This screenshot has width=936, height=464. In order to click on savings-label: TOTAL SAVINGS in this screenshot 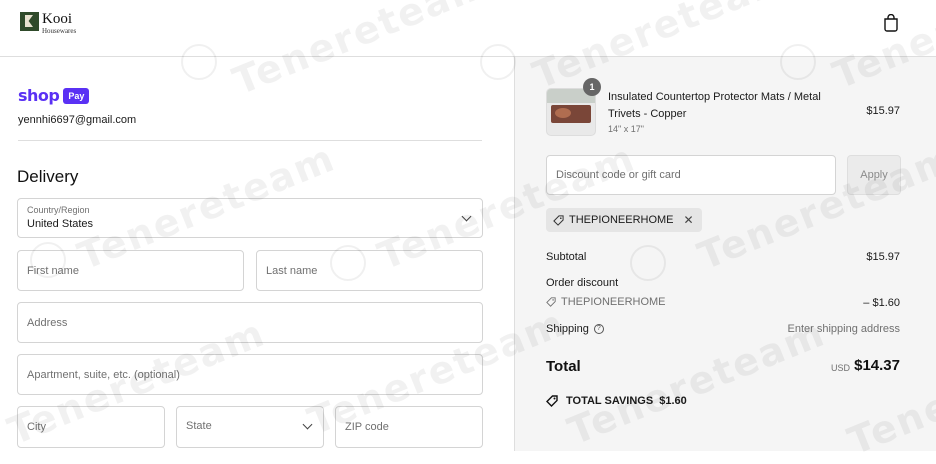, I will do `click(610, 401)`.